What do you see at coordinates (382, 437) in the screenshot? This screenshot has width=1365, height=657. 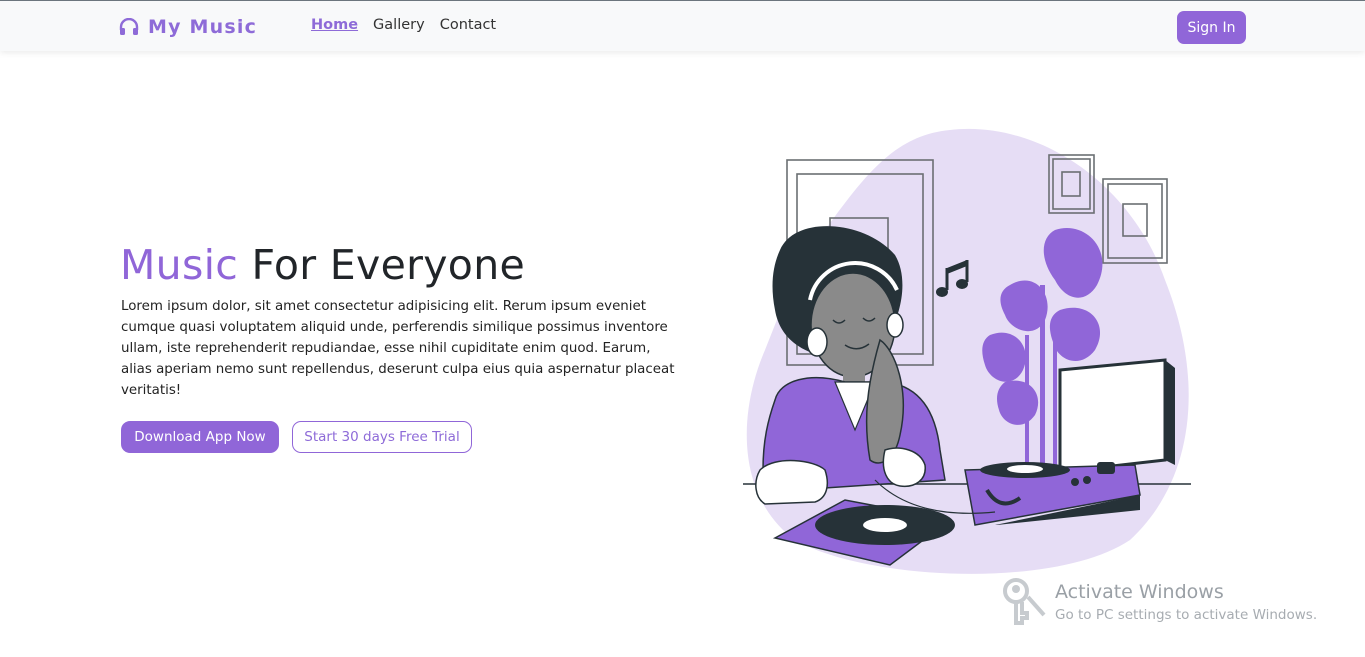 I see `free-trial-button: Start 30 days Free Trial` at bounding box center [382, 437].